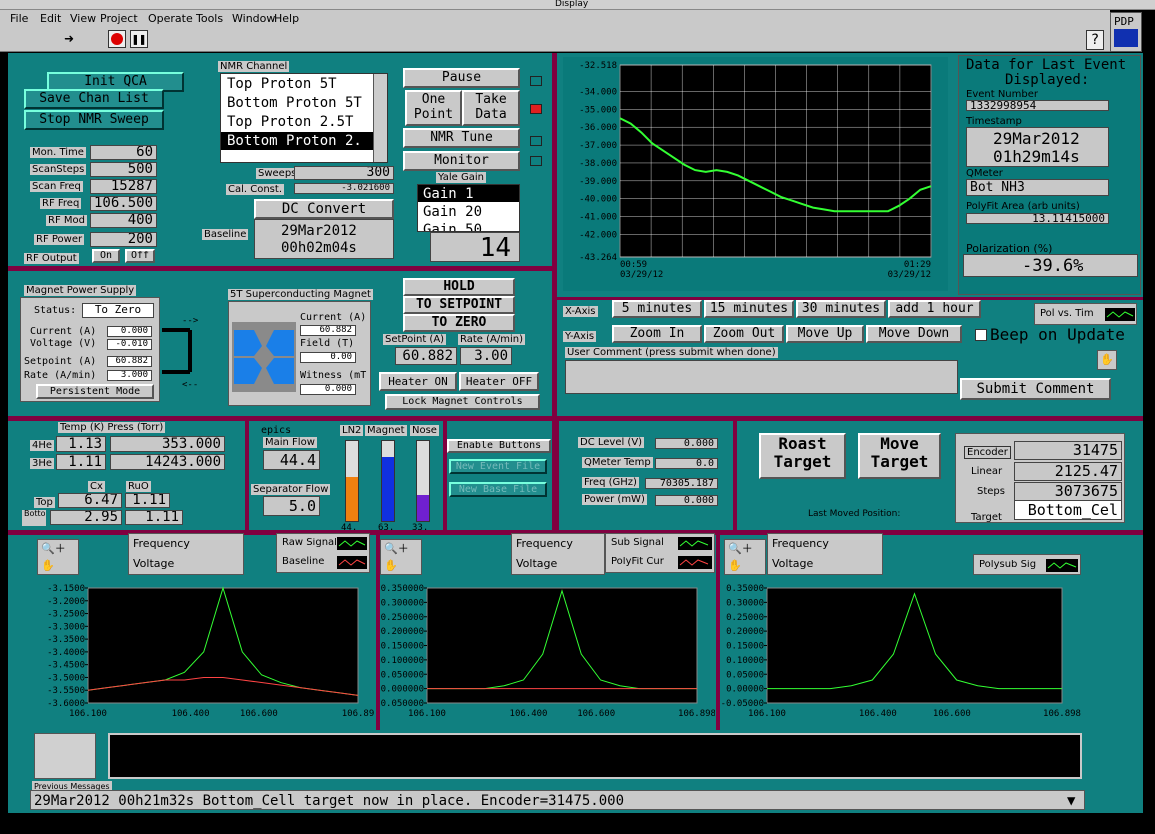 The width and height of the screenshot is (1155, 834). I want to click on chevron-down-icon: ▼, so click(1071, 801).